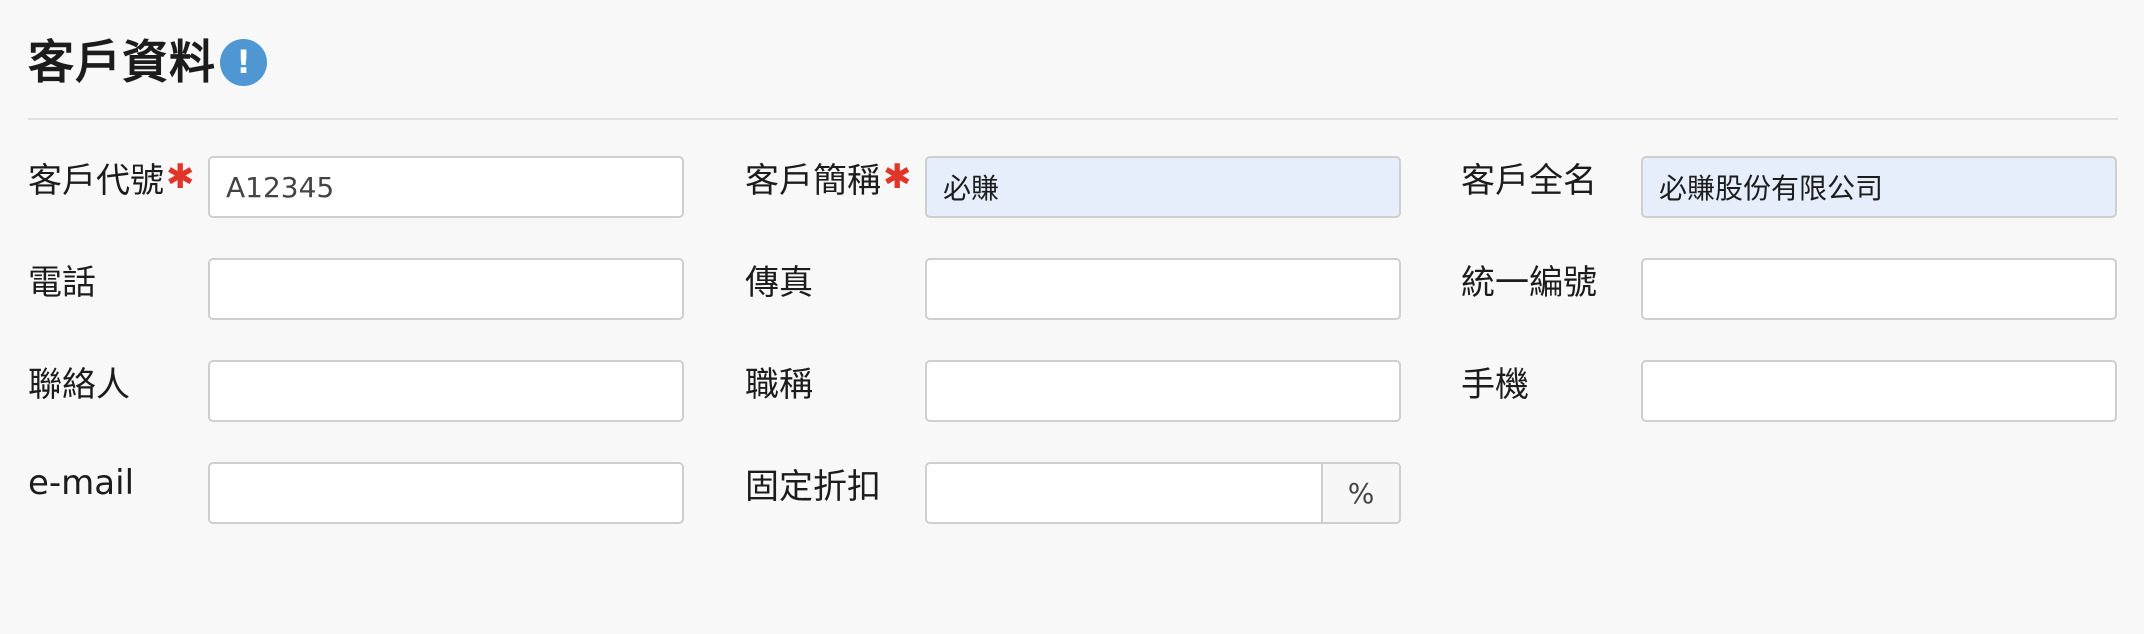 Image resolution: width=2144 pixels, height=634 pixels. Describe the element at coordinates (1163, 391) in the screenshot. I see `job-title-input` at that location.